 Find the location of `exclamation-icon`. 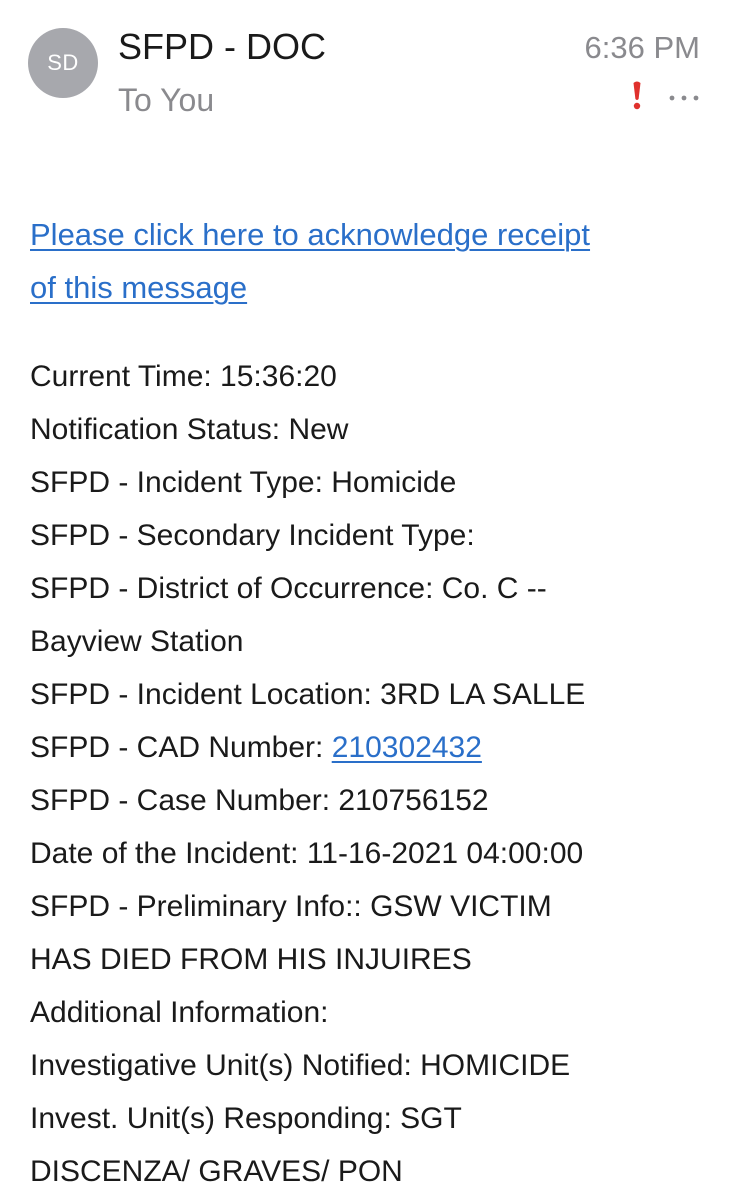

exclamation-icon is located at coordinates (637, 95).